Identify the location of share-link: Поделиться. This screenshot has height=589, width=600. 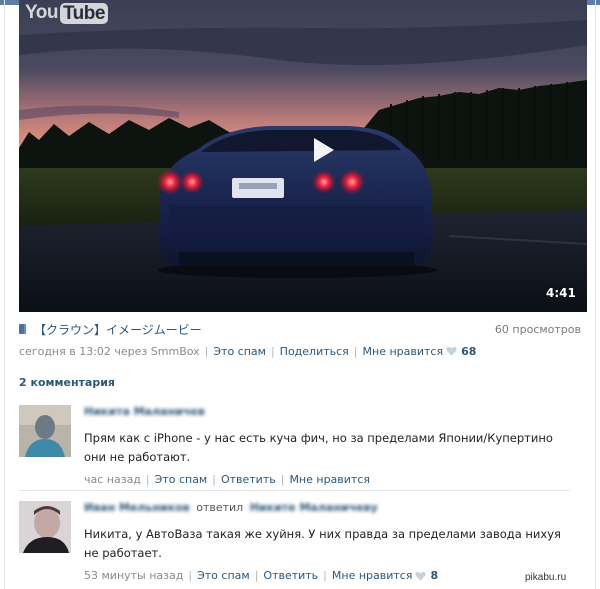
(314, 351).